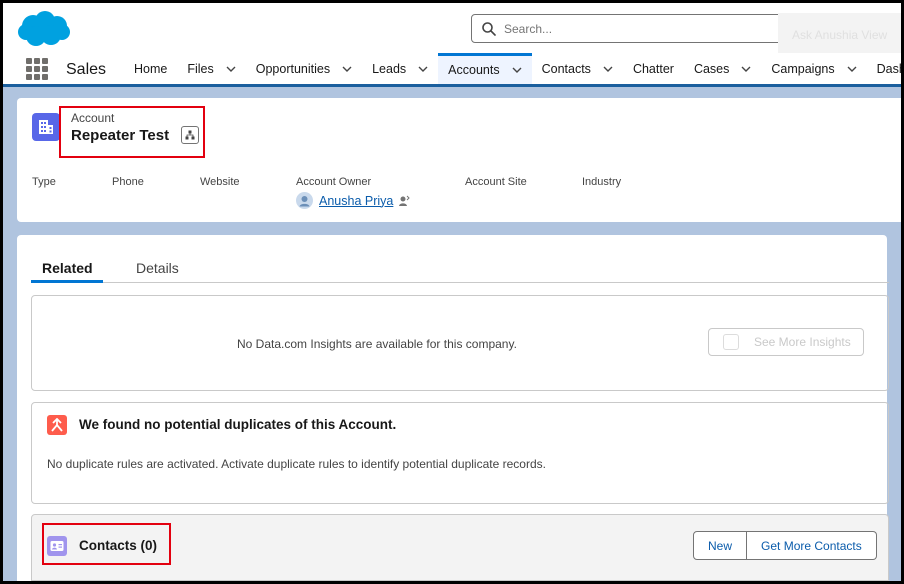  I want to click on nav-item-label: Files, so click(200, 68).